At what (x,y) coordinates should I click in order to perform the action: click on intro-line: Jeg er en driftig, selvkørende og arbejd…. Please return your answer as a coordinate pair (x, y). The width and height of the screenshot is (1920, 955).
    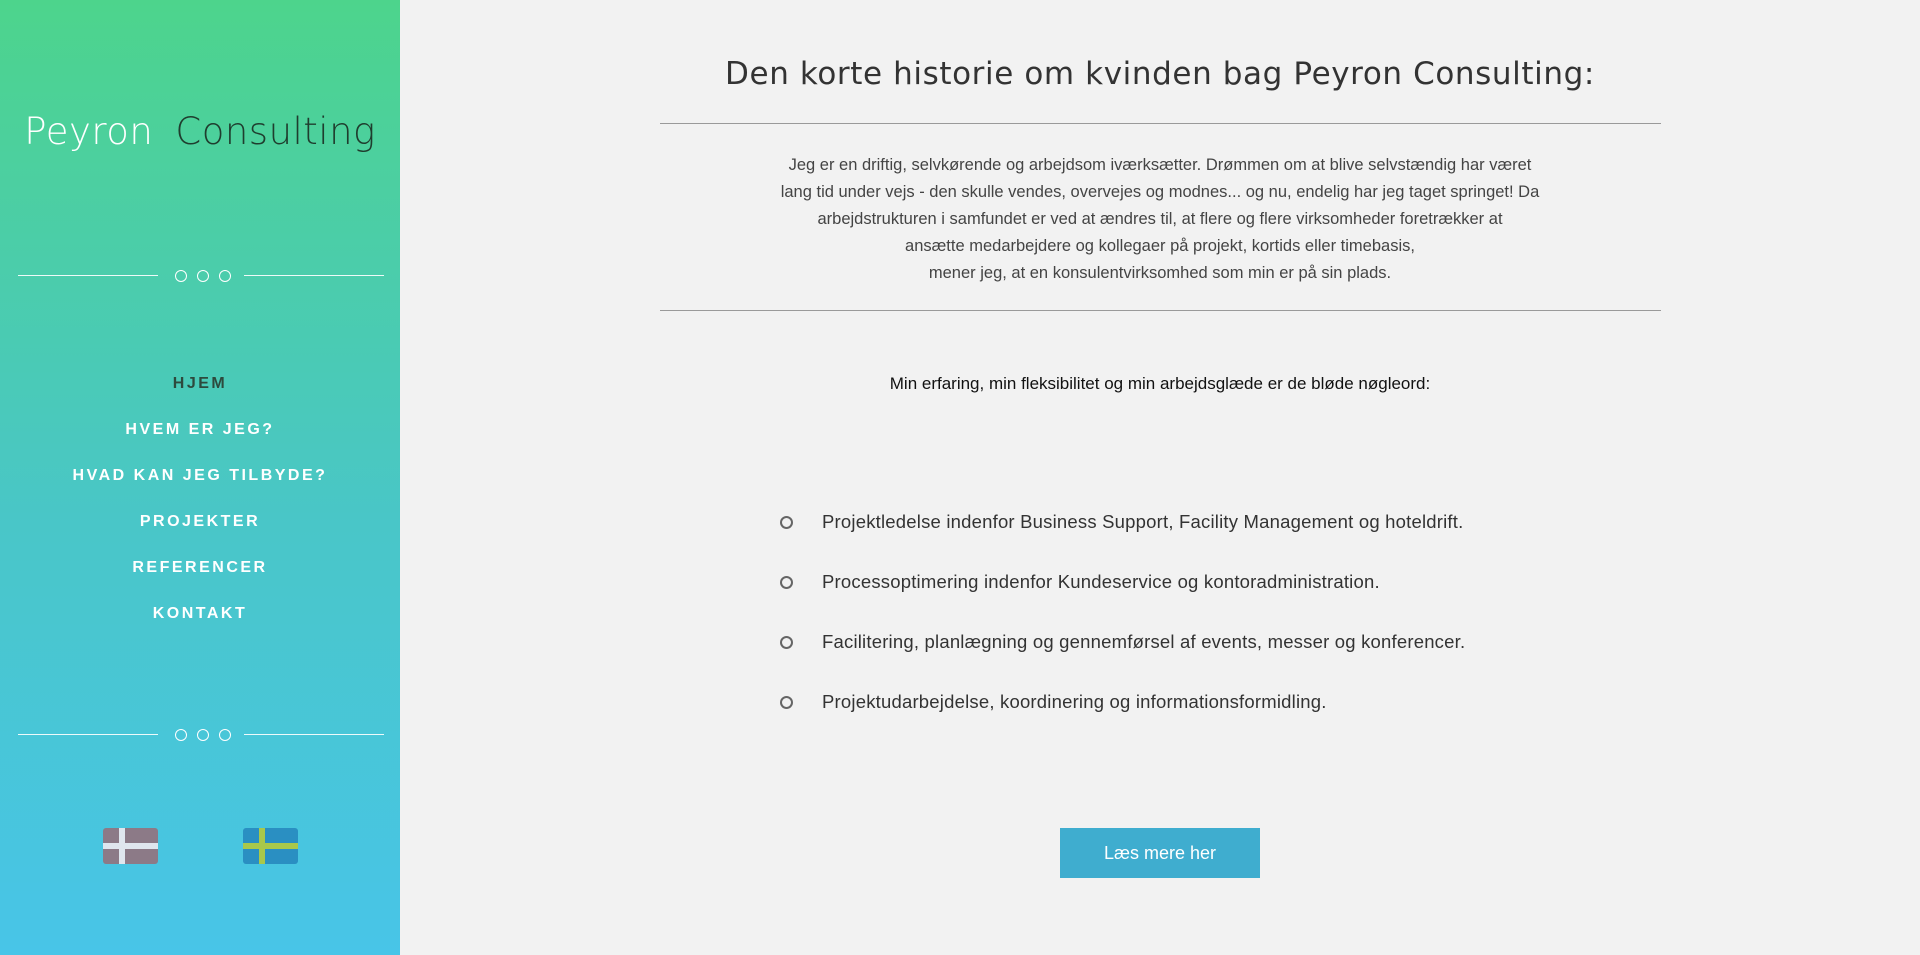
    Looking at the image, I should click on (1160, 165).